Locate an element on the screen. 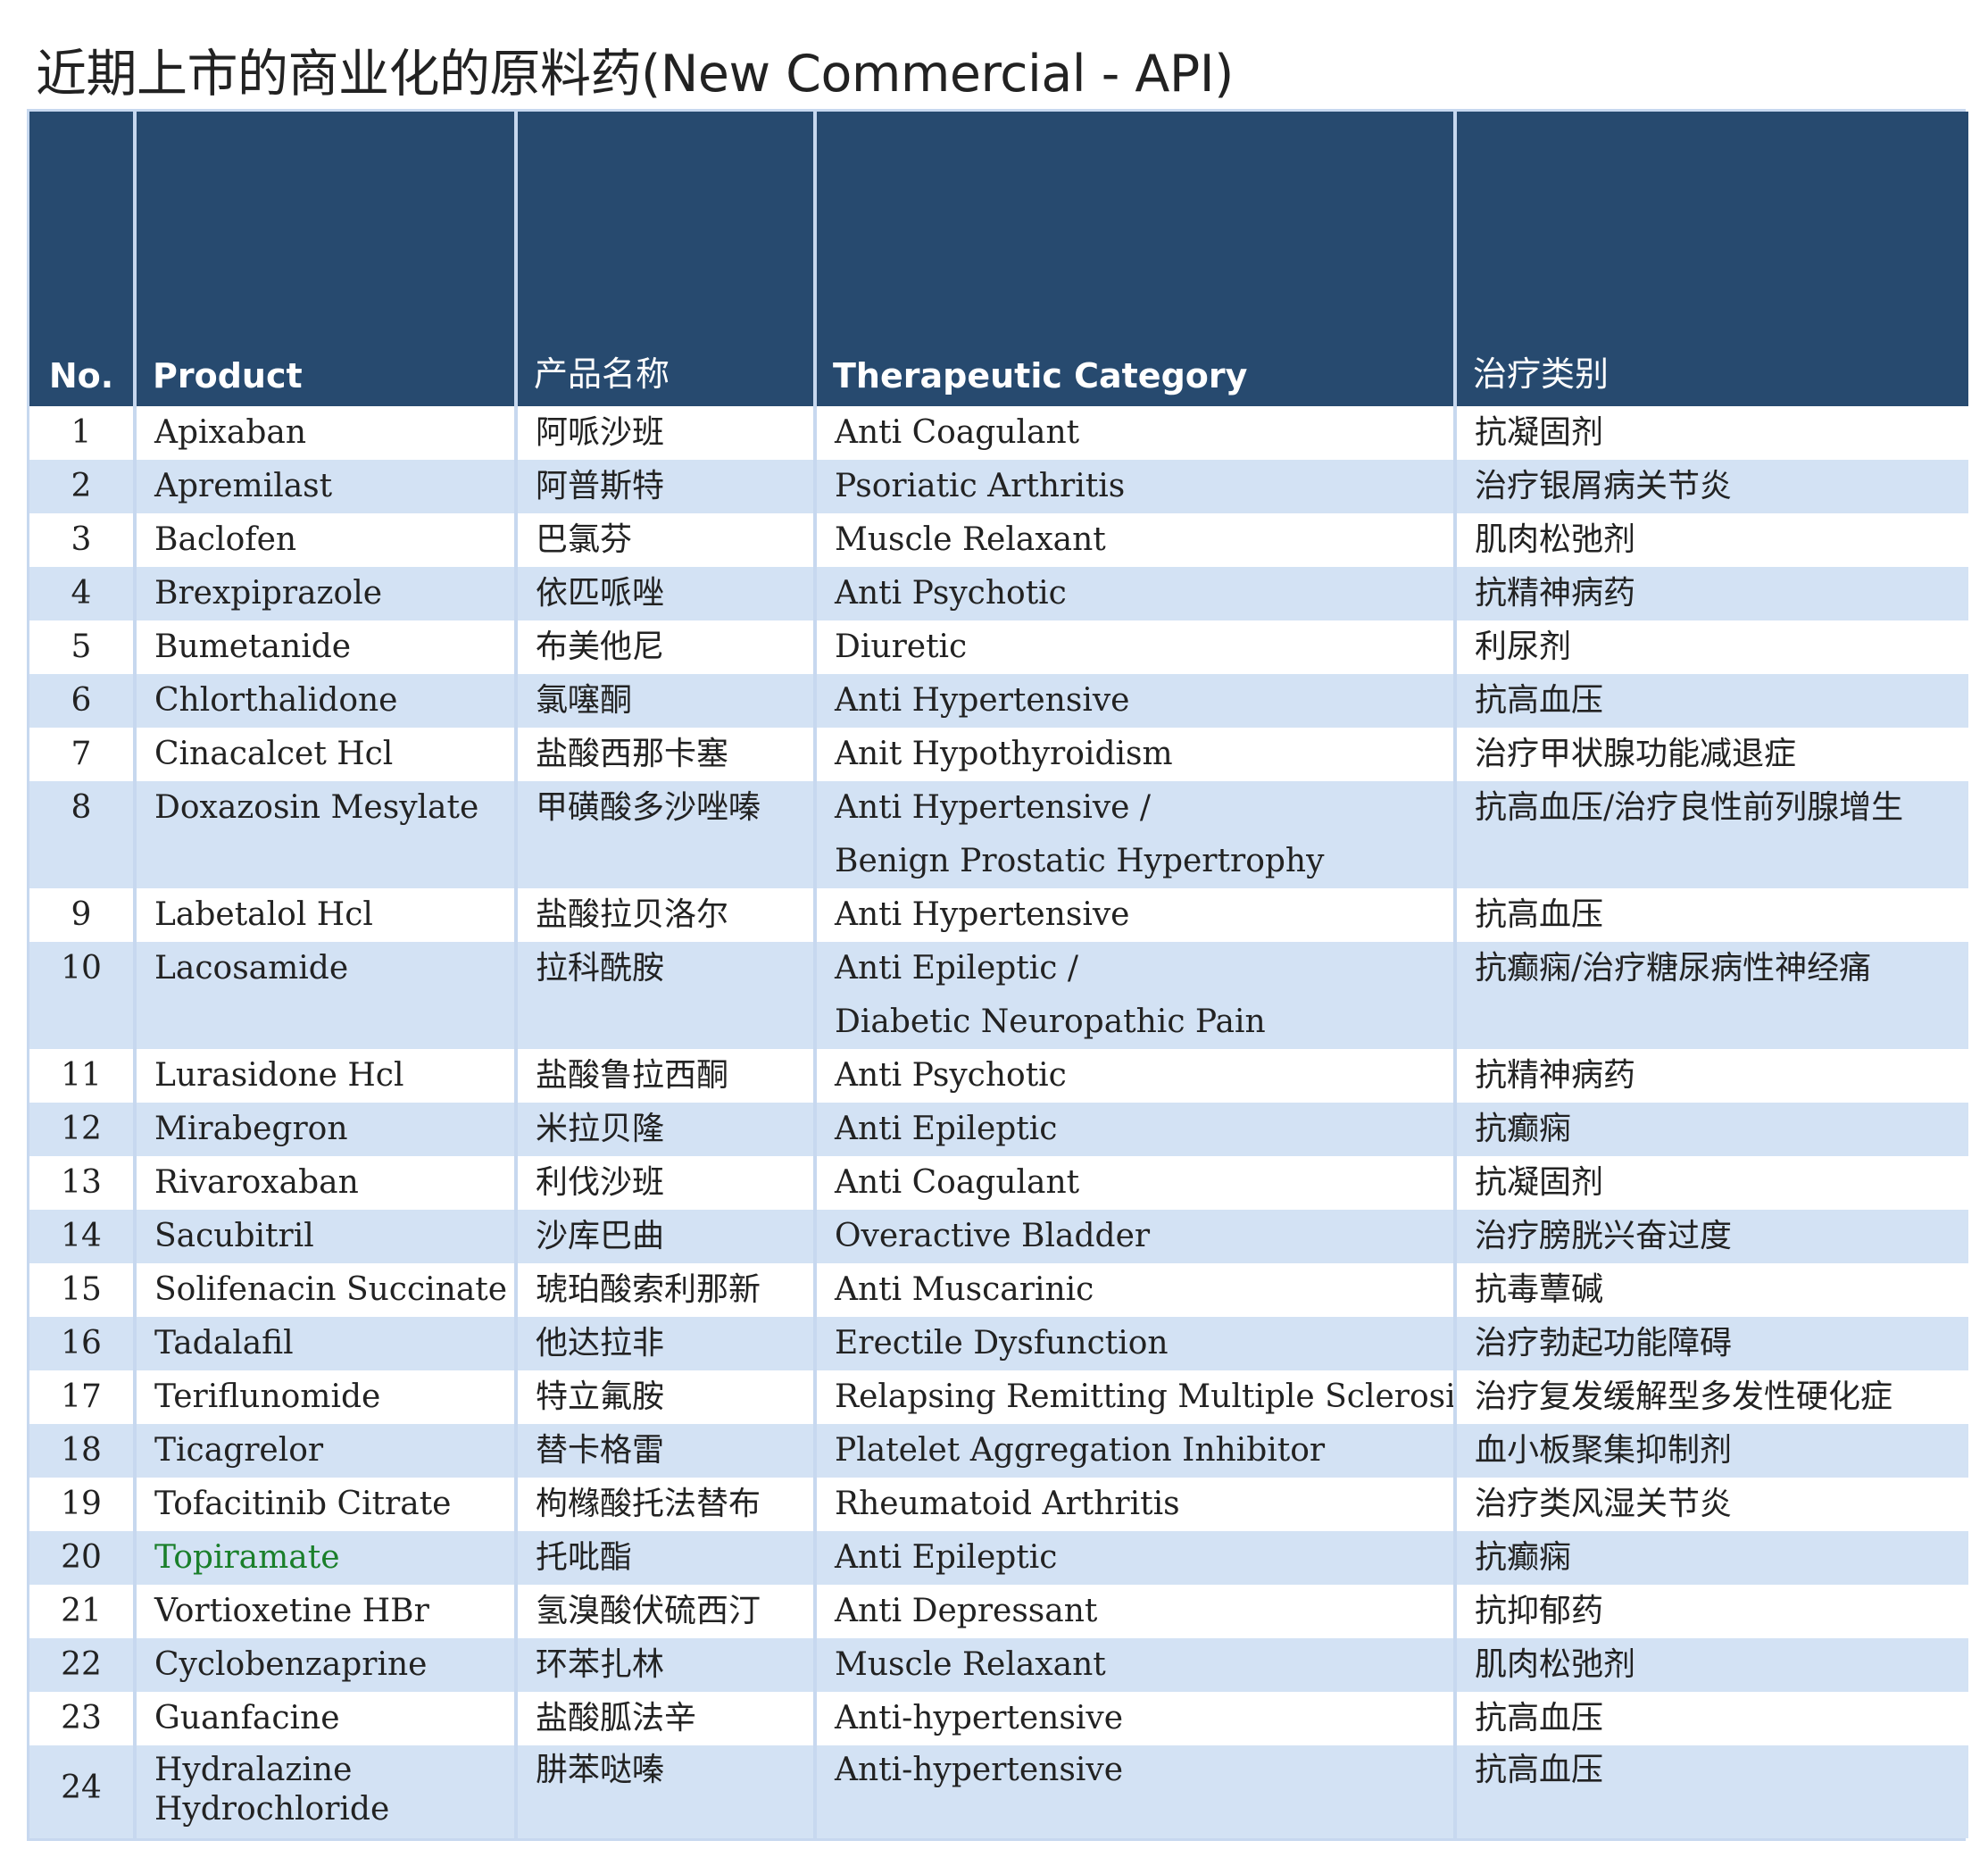 The image size is (1988, 1857). product-name: Doxazosin Mesylate is located at coordinates (316, 807).